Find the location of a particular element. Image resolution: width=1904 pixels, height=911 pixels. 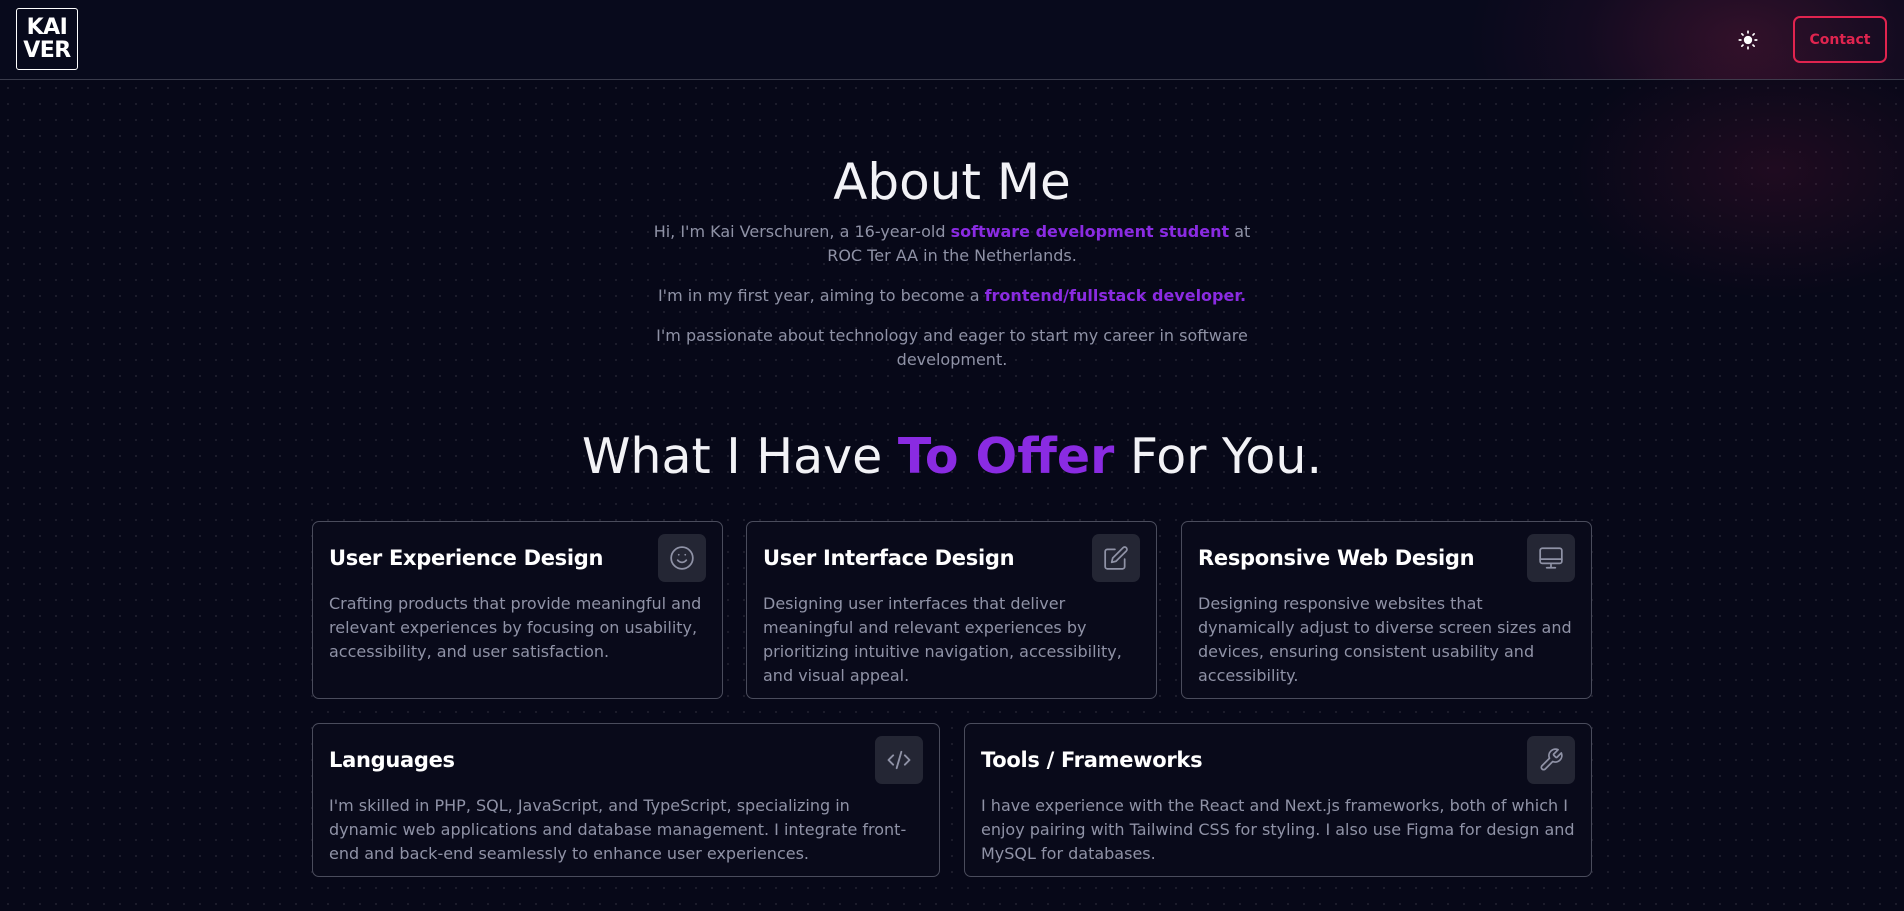

card-title: User Experience Design is located at coordinates (466, 558).